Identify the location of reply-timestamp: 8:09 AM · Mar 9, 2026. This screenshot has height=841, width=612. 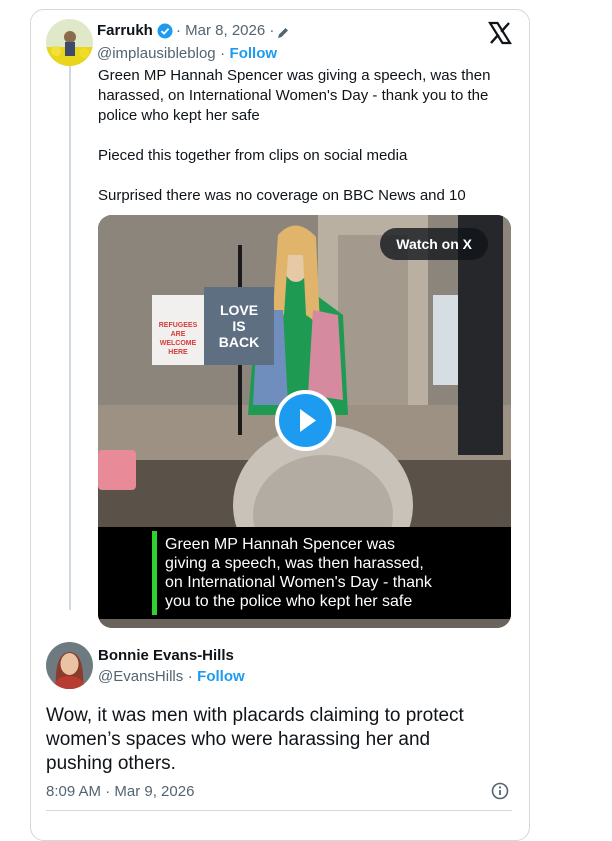
(120, 791).